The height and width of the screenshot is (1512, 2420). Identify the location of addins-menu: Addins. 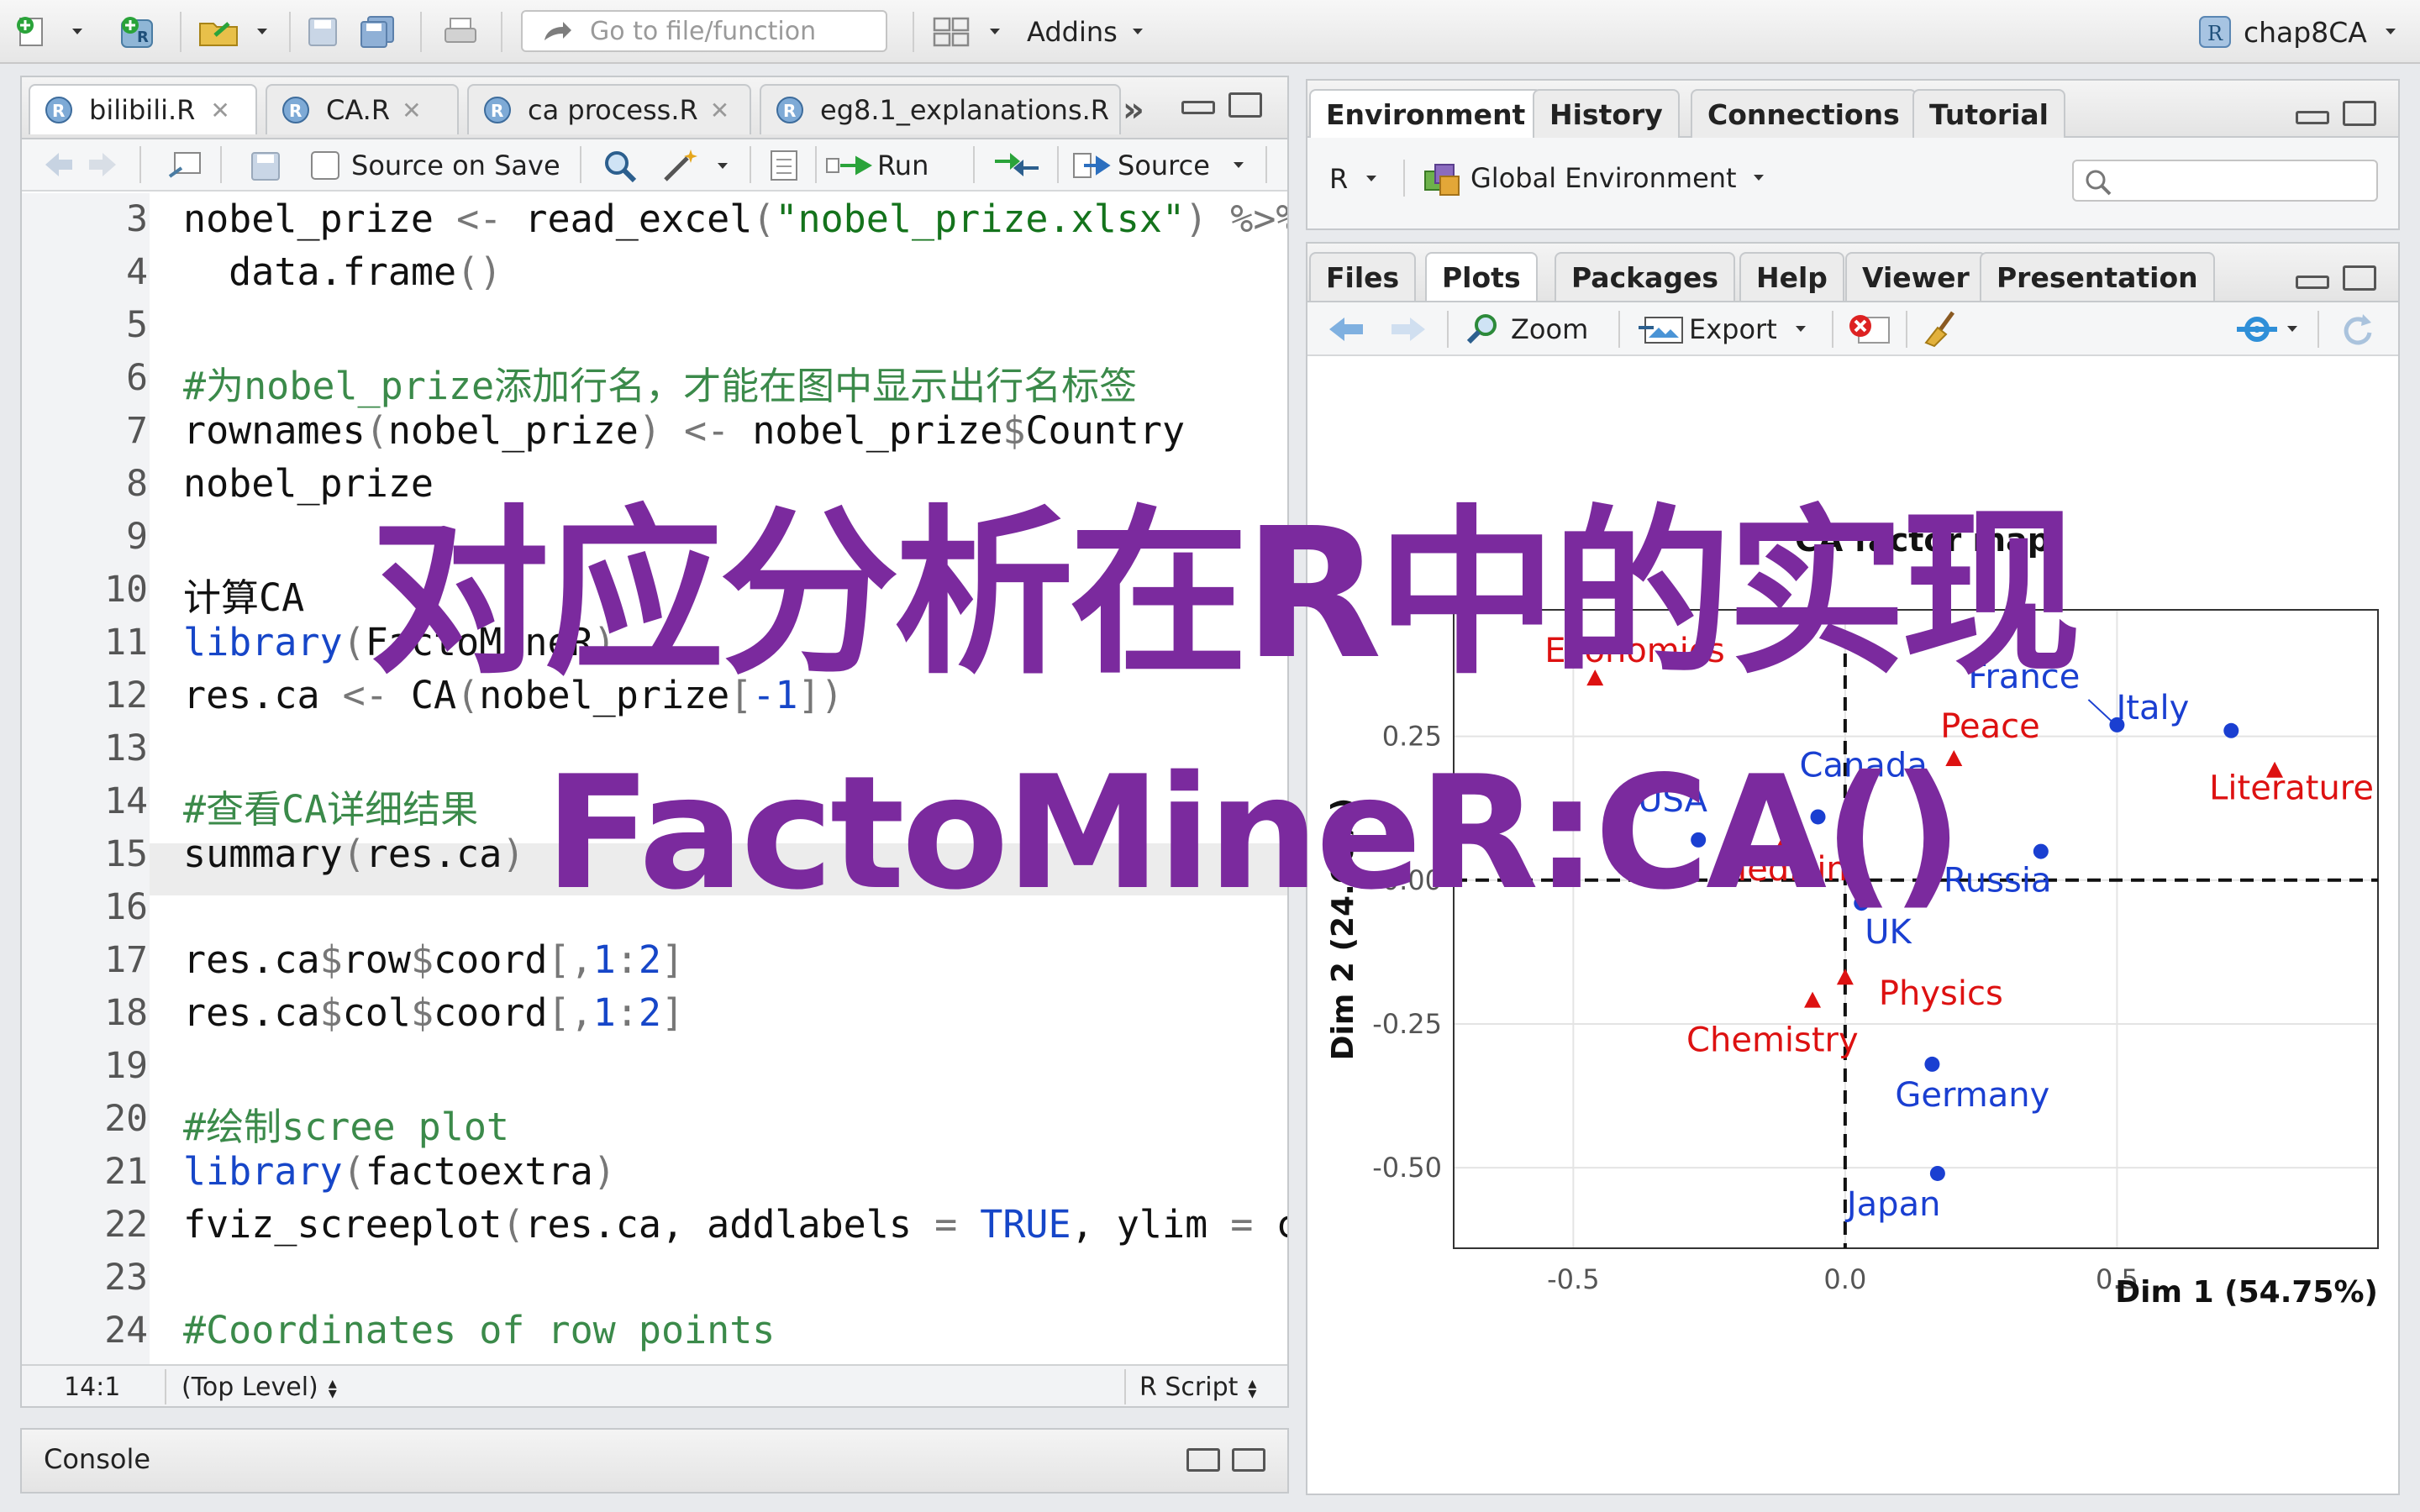
(1085, 32).